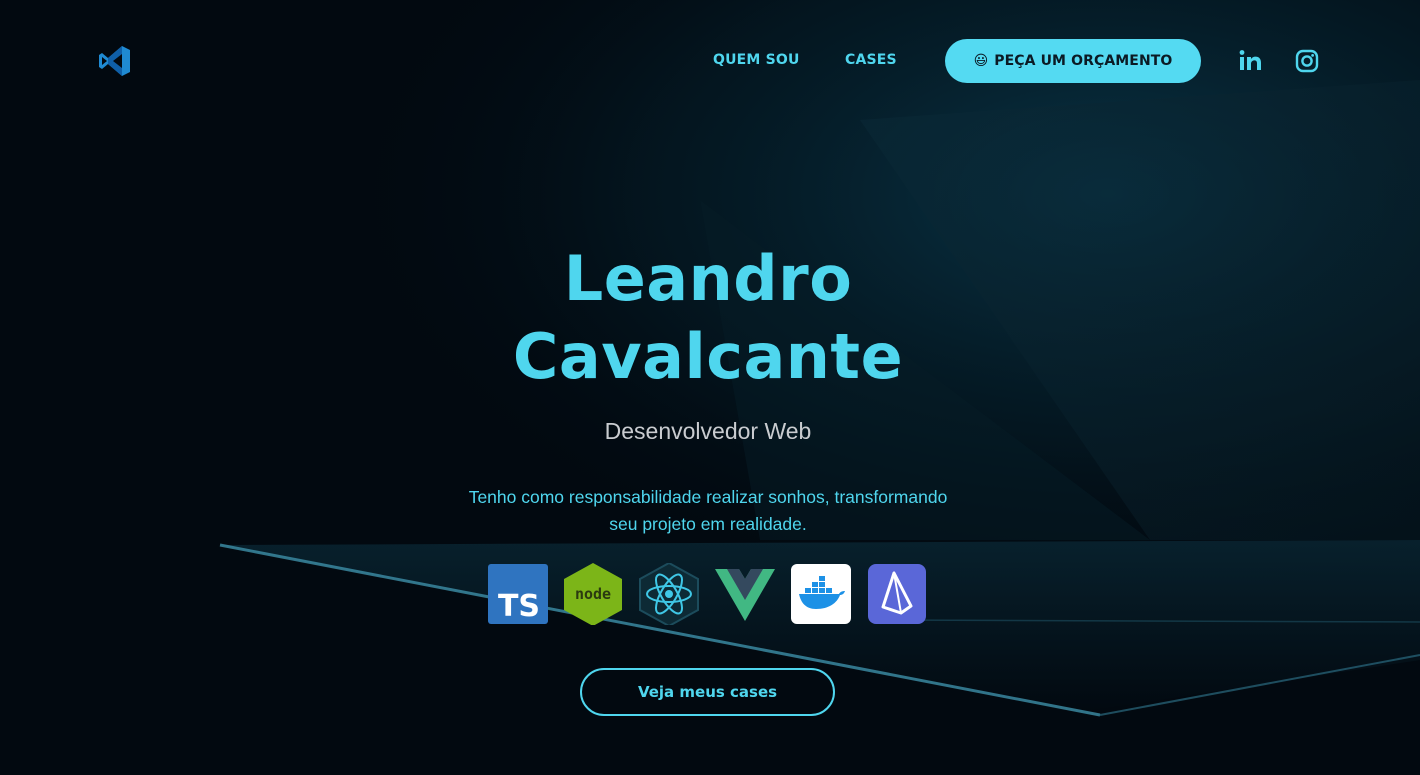 The height and width of the screenshot is (775, 1420). What do you see at coordinates (821, 594) in the screenshot?
I see `docker-icon` at bounding box center [821, 594].